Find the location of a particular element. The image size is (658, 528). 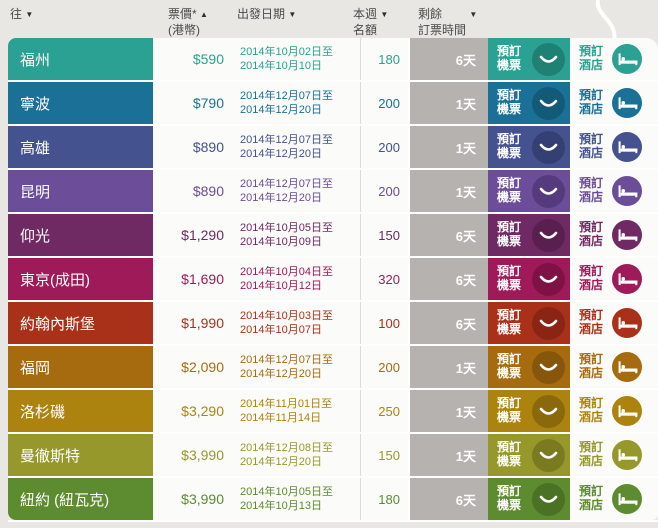

price-value: $790 is located at coordinates (208, 103).